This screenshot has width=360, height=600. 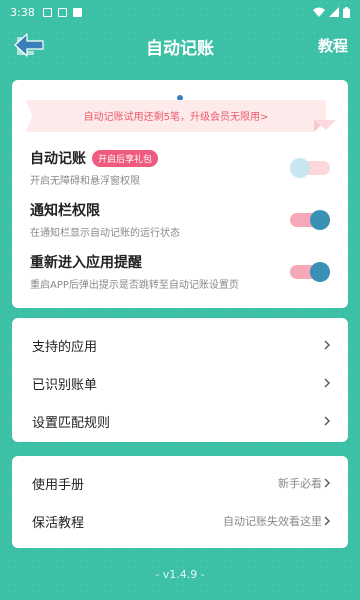 I want to click on notification-toggle, so click(x=310, y=220).